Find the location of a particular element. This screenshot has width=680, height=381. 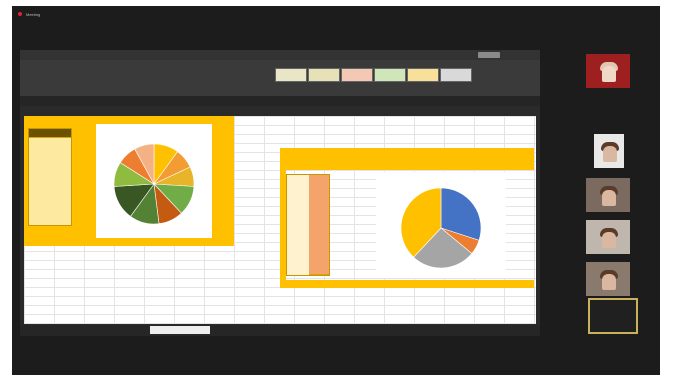

right-data-table is located at coordinates (308, 225).